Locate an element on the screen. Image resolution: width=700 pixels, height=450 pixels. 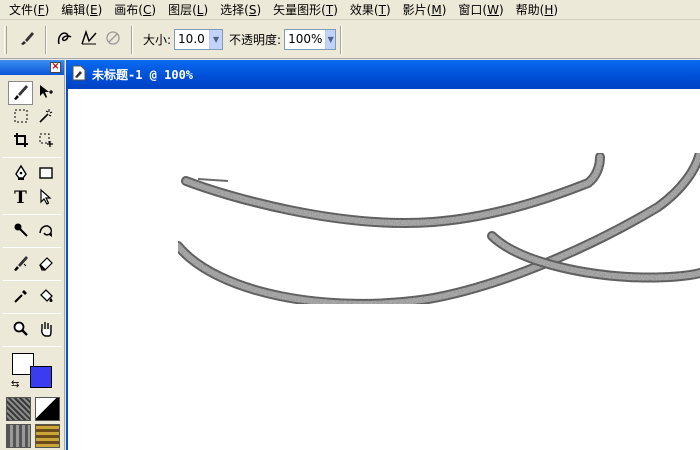
freeform-curve-icon is located at coordinates (65, 39).